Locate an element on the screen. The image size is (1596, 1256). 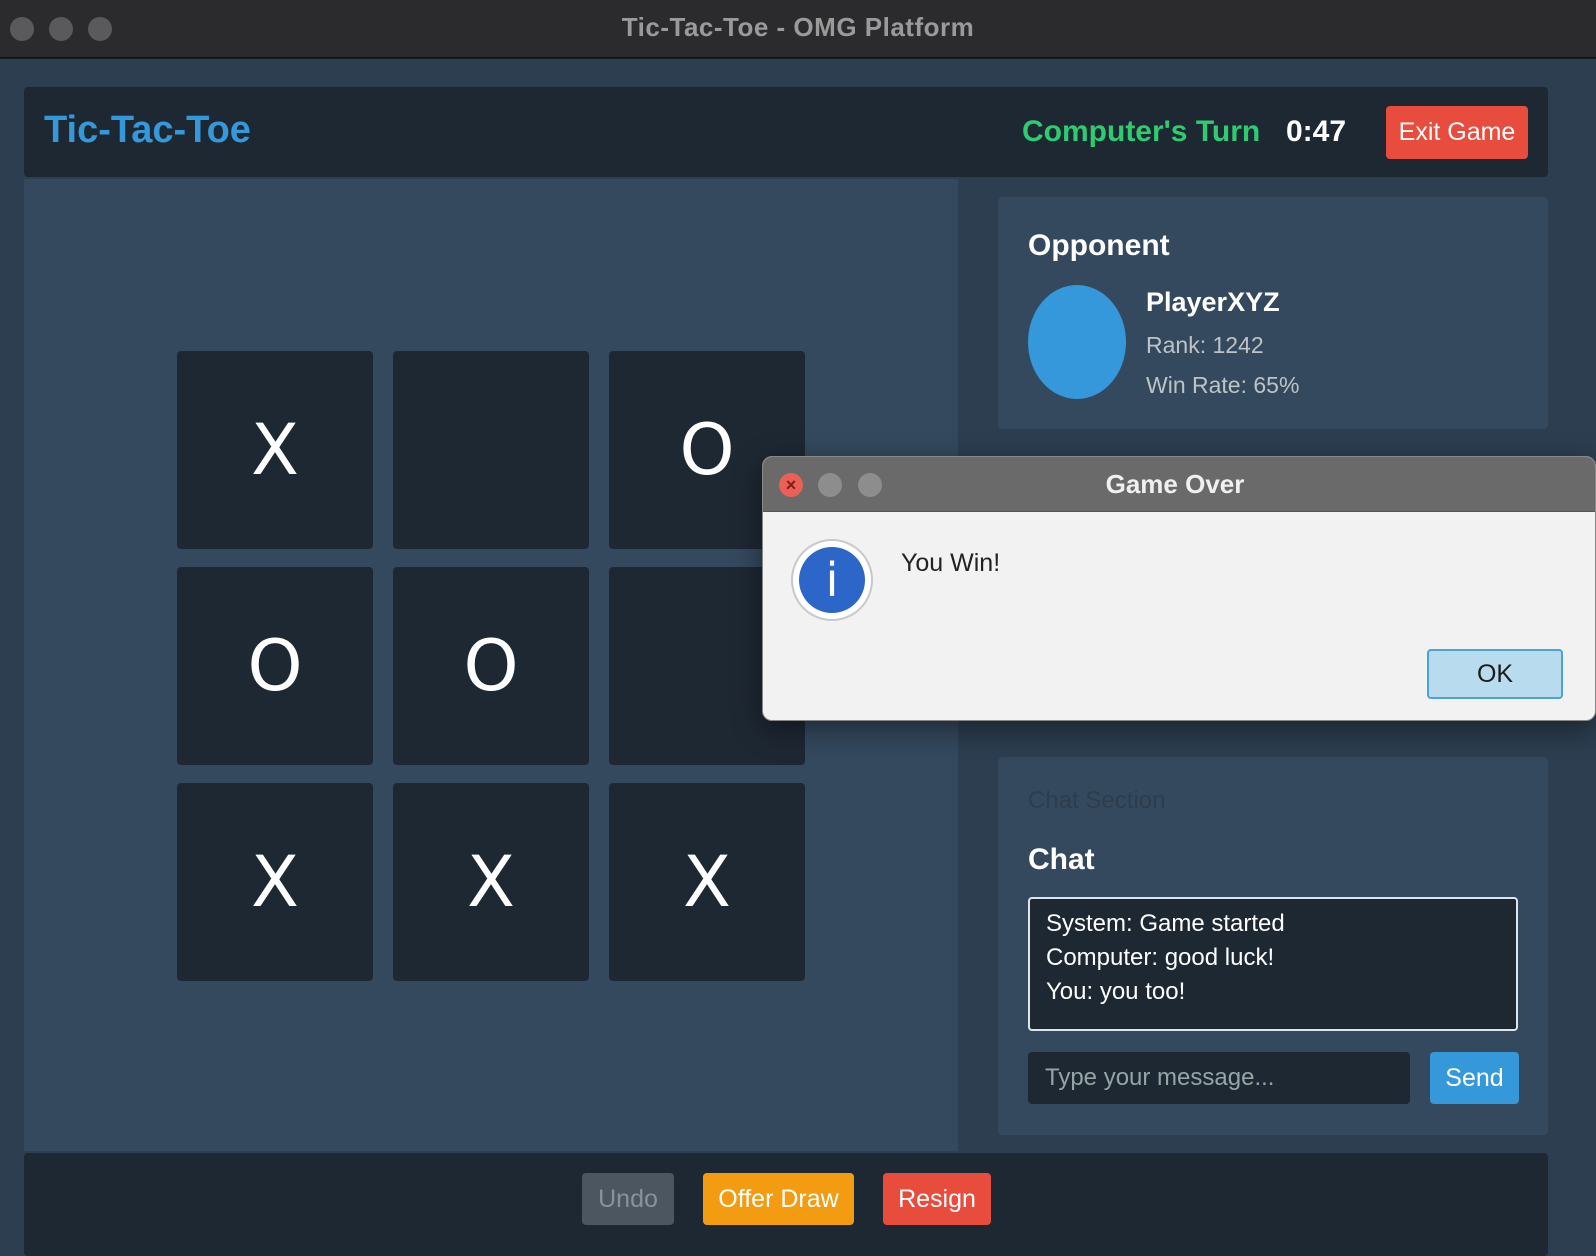
window-title: Tic-Tac-Toe - OMG Platform is located at coordinates (798, 27).